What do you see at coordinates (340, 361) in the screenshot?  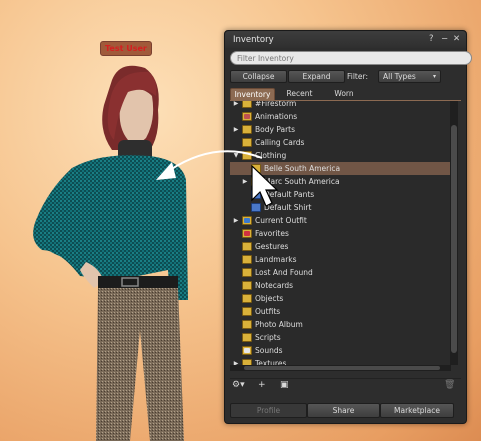 I see `inventory-row: ▶ Textures` at bounding box center [340, 361].